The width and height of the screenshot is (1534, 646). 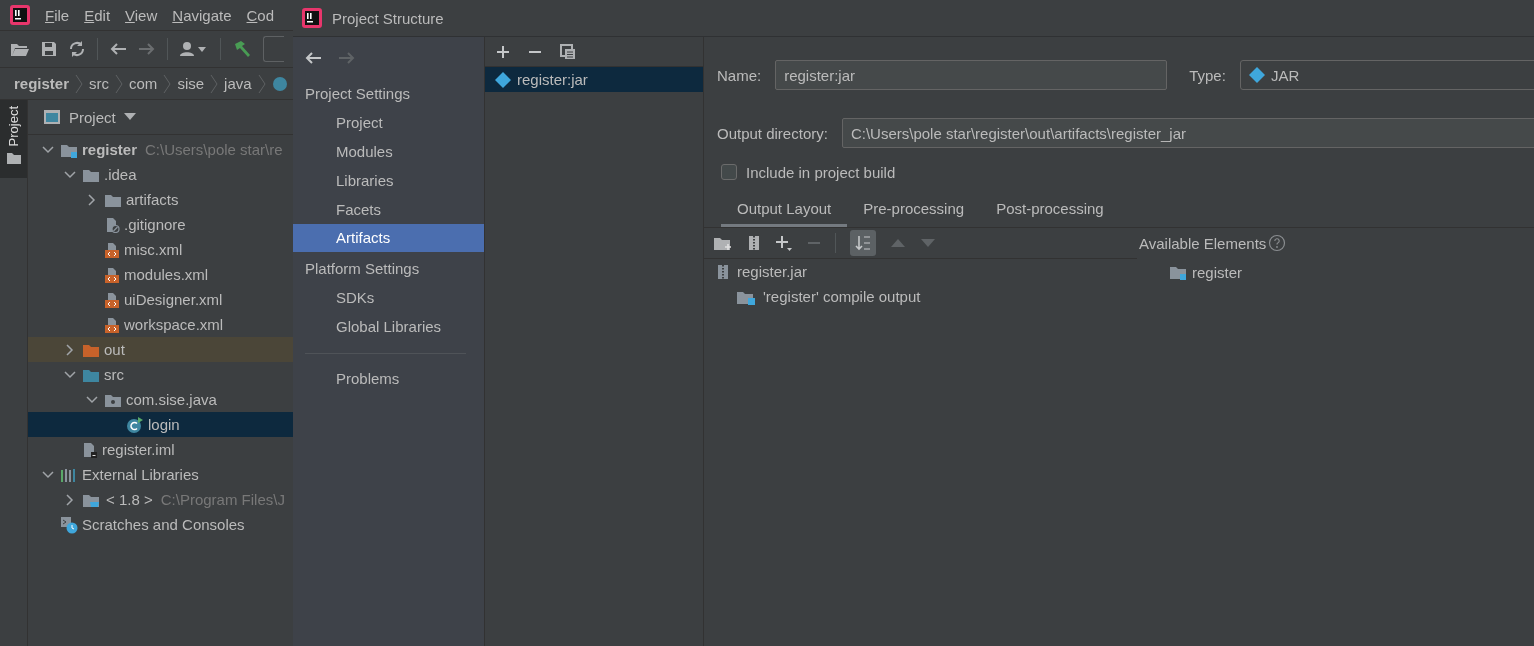 What do you see at coordinates (914, 210) in the screenshot?
I see `tab: Pre-processing` at bounding box center [914, 210].